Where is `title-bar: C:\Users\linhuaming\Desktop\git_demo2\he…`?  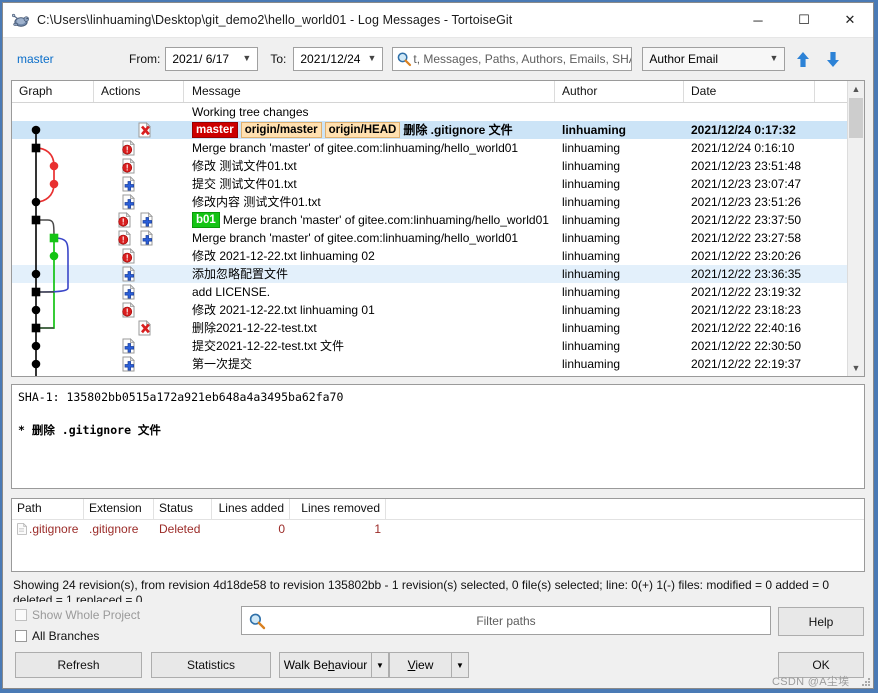
title-bar: C:\Users\linhuaming\Desktop\git_demo2\he… is located at coordinates (438, 20).